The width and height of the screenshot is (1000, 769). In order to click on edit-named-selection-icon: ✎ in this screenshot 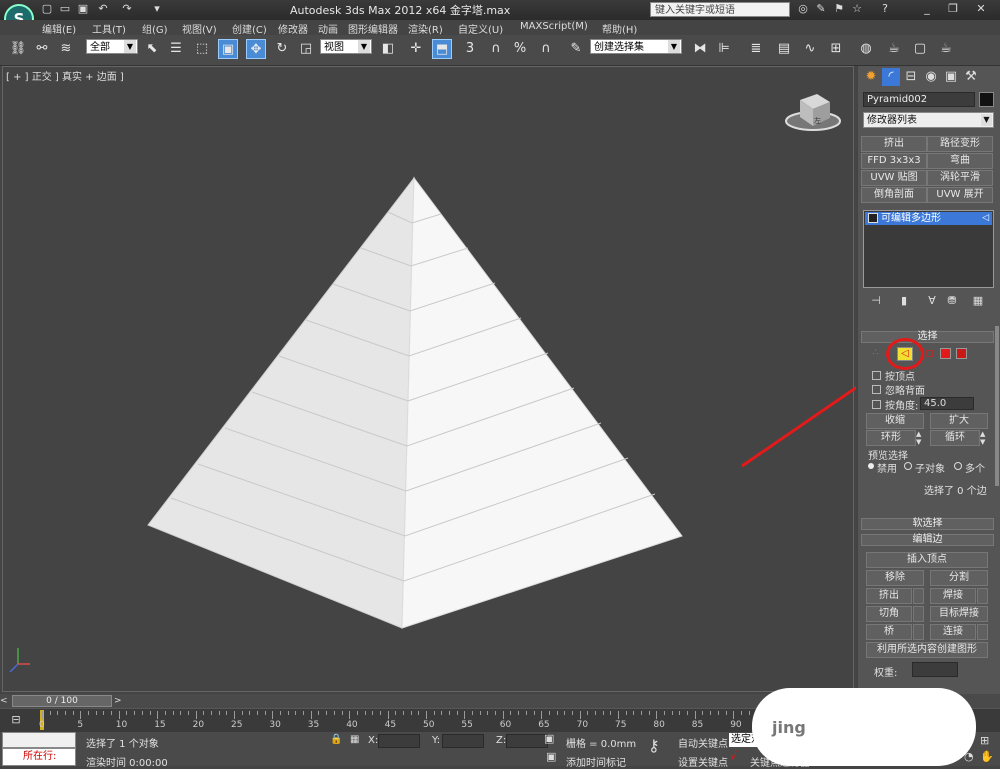, I will do `click(576, 49)`.